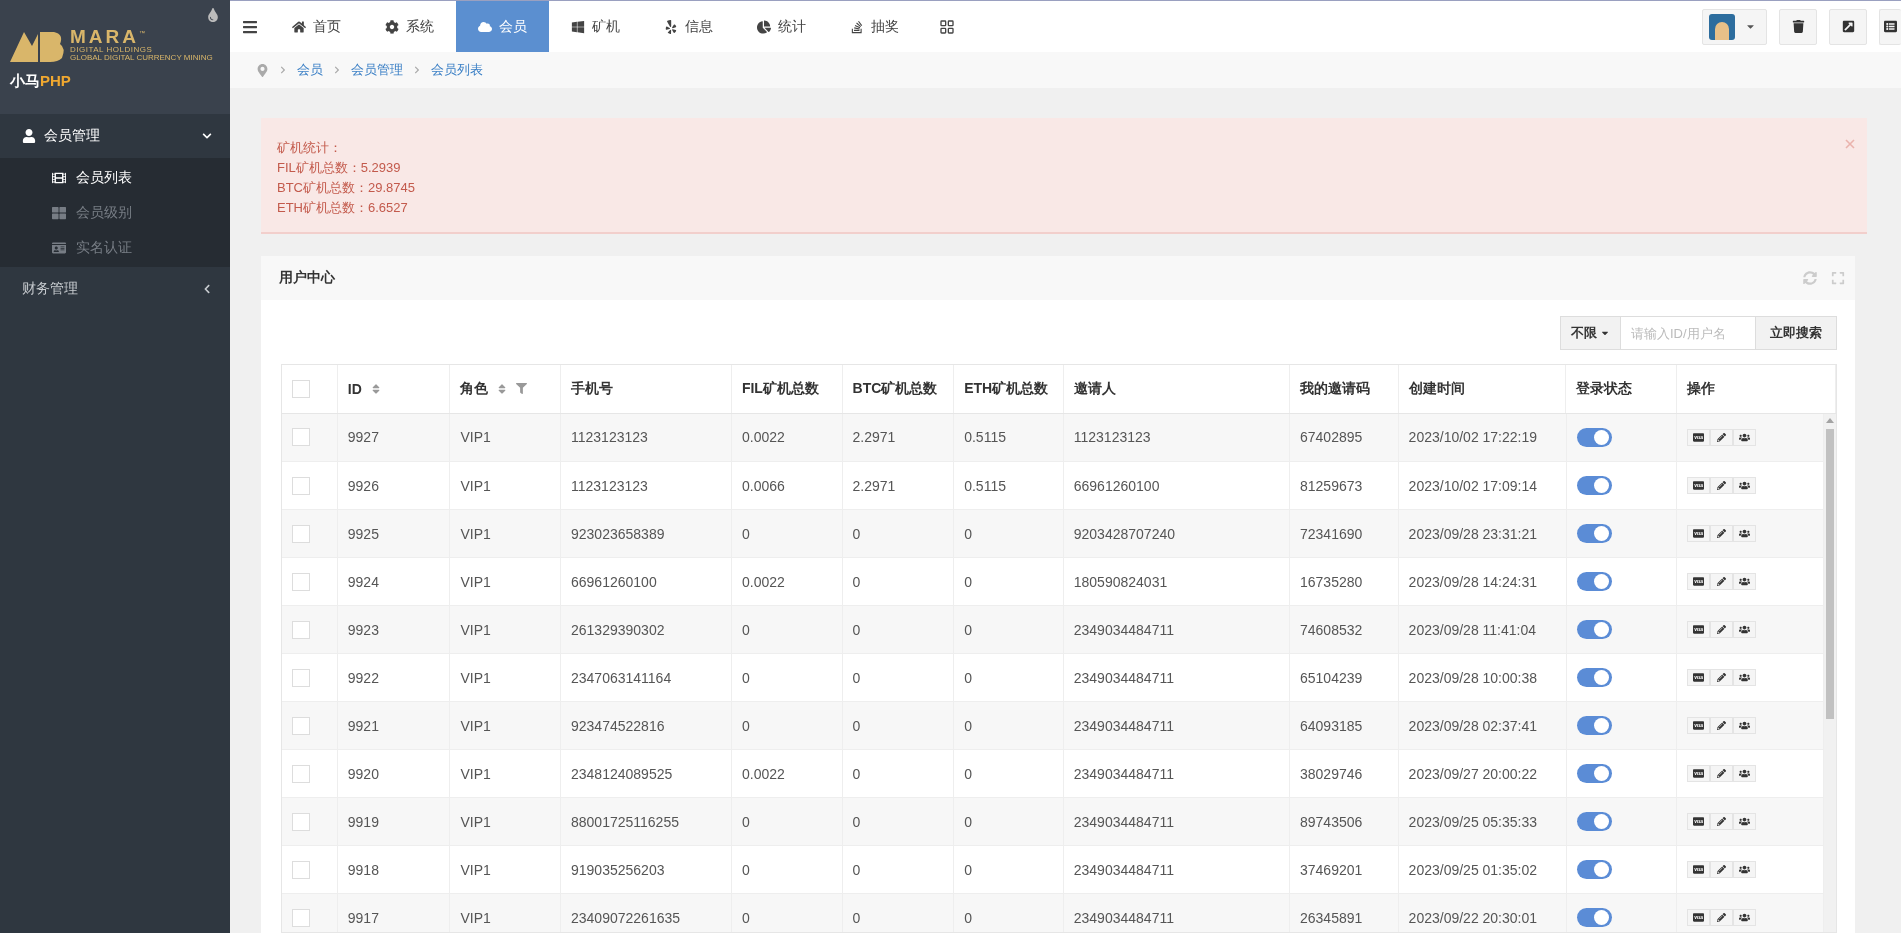 The width and height of the screenshot is (1901, 933). What do you see at coordinates (115, 177) in the screenshot?
I see `sidebar-submenu-item: 会员列表` at bounding box center [115, 177].